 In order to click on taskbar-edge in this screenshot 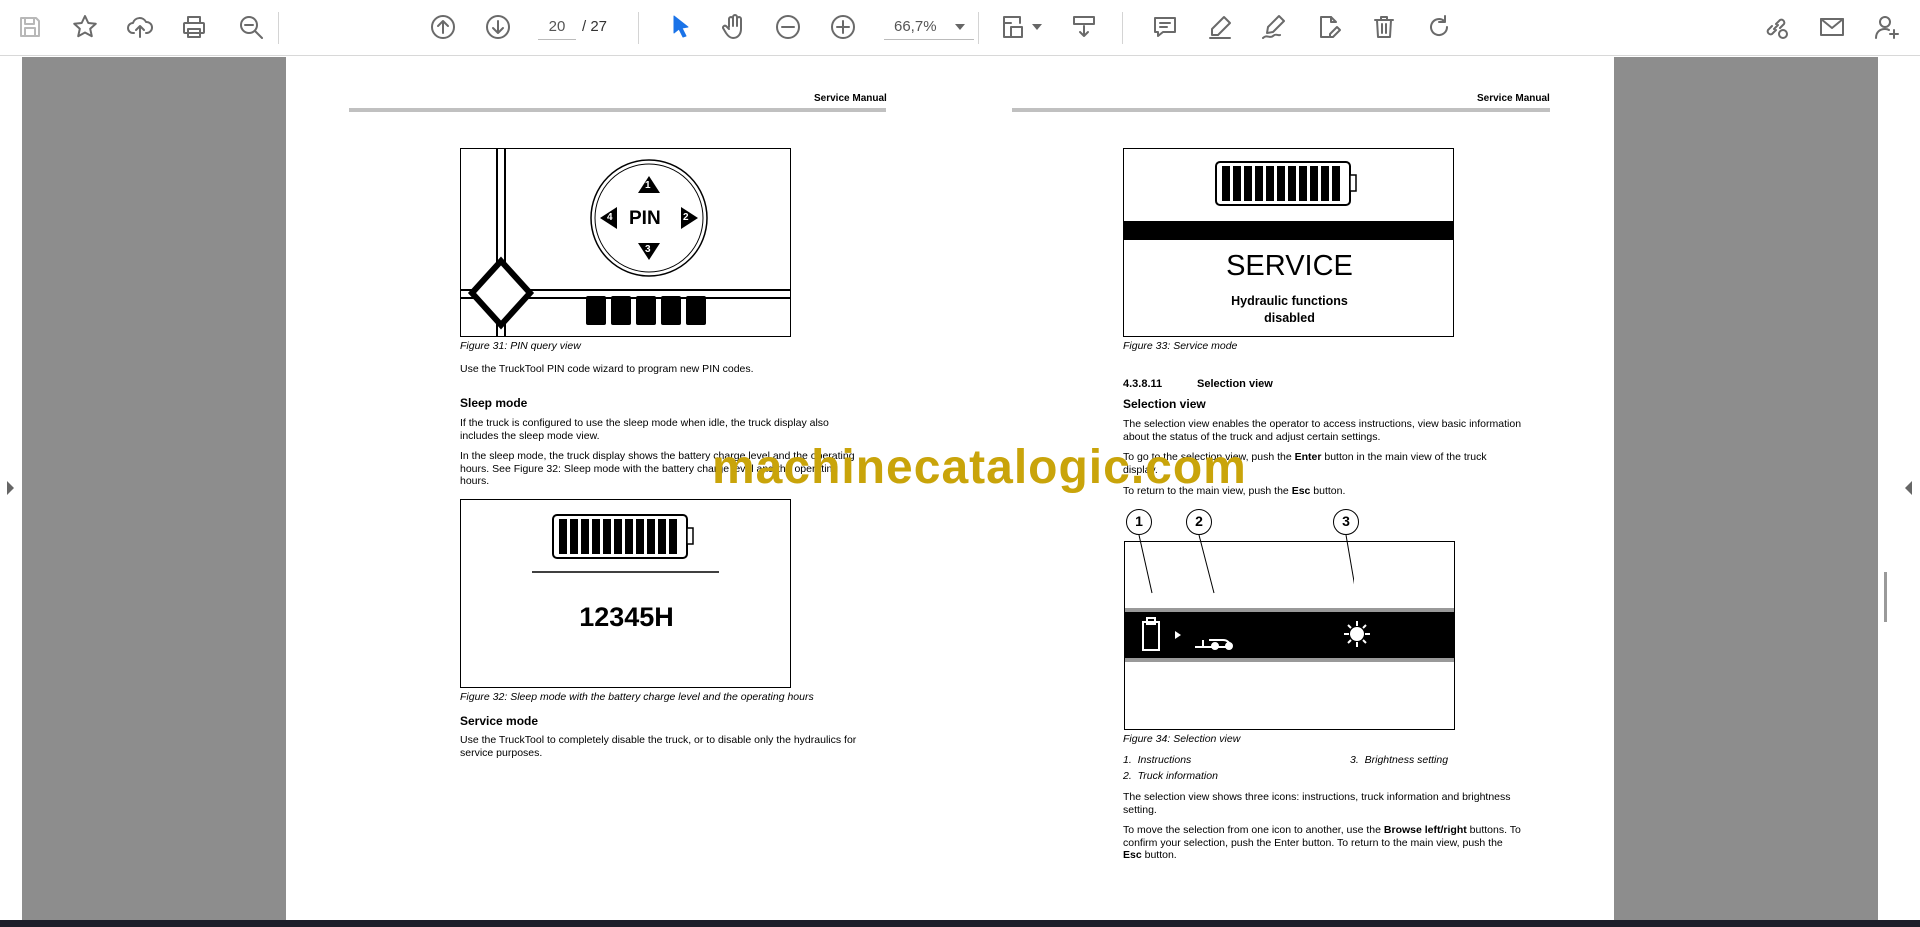, I will do `click(960, 923)`.